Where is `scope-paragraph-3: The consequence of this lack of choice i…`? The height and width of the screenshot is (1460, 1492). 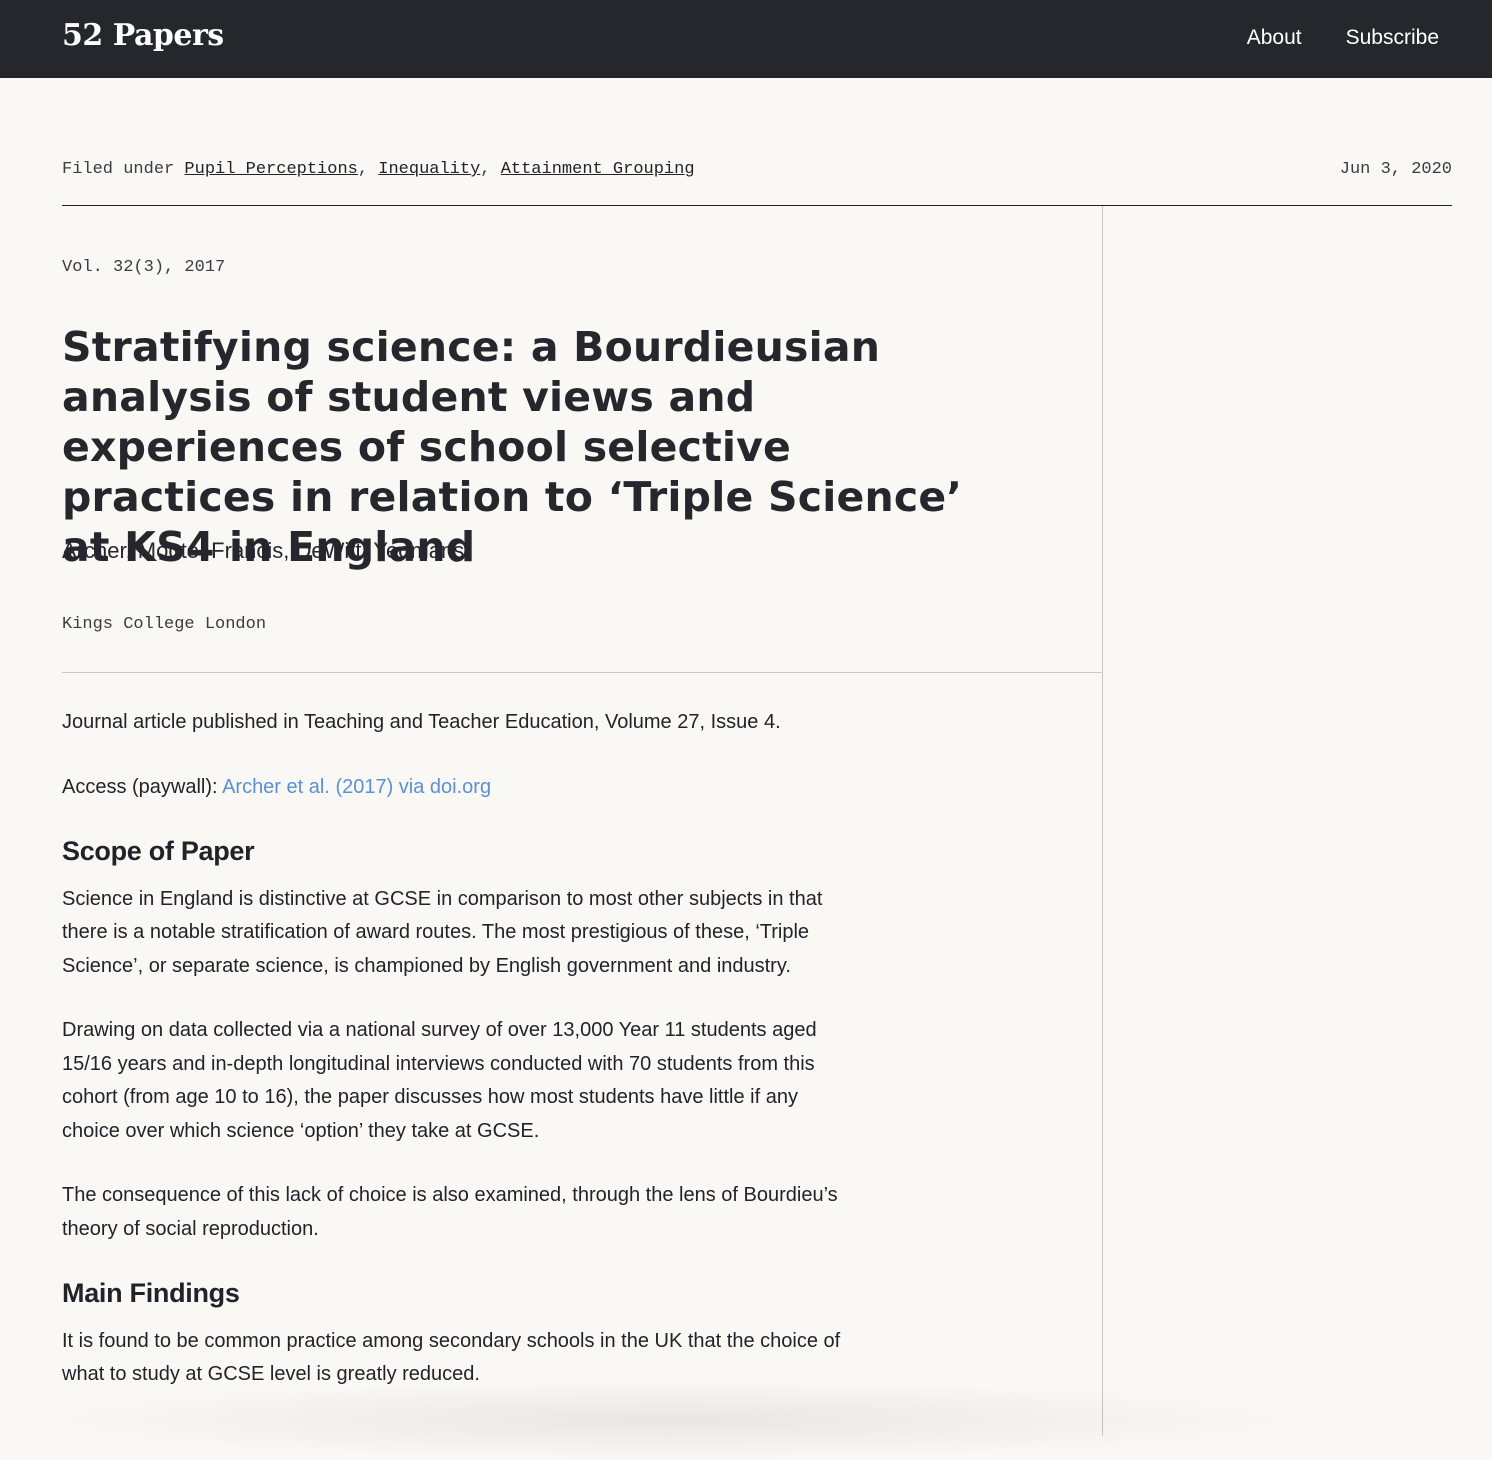
scope-paragraph-3: The consequence of this lack of choice i… is located at coordinates (450, 1212).